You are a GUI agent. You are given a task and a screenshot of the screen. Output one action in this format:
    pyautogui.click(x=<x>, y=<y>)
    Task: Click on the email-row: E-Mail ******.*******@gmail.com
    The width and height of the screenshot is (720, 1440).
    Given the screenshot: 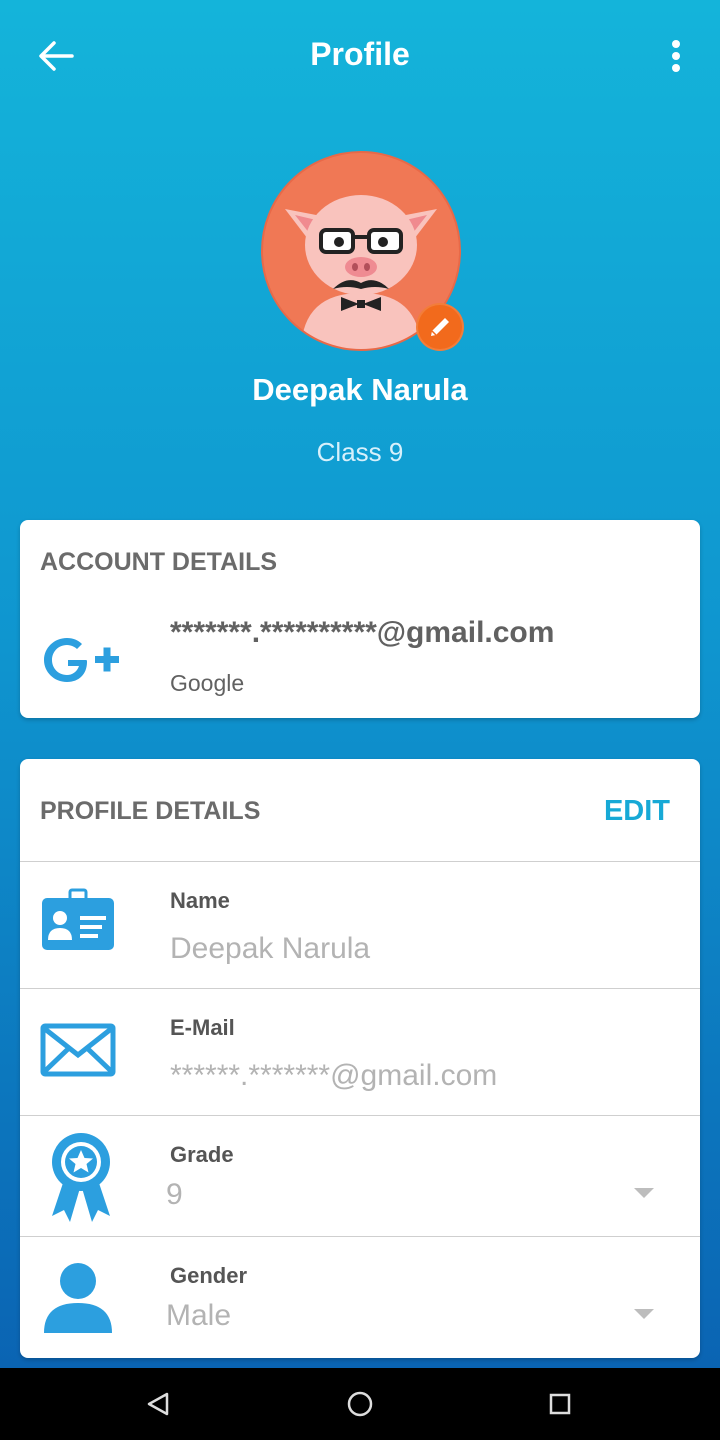 What is the action you would take?
    pyautogui.click(x=360, y=1051)
    